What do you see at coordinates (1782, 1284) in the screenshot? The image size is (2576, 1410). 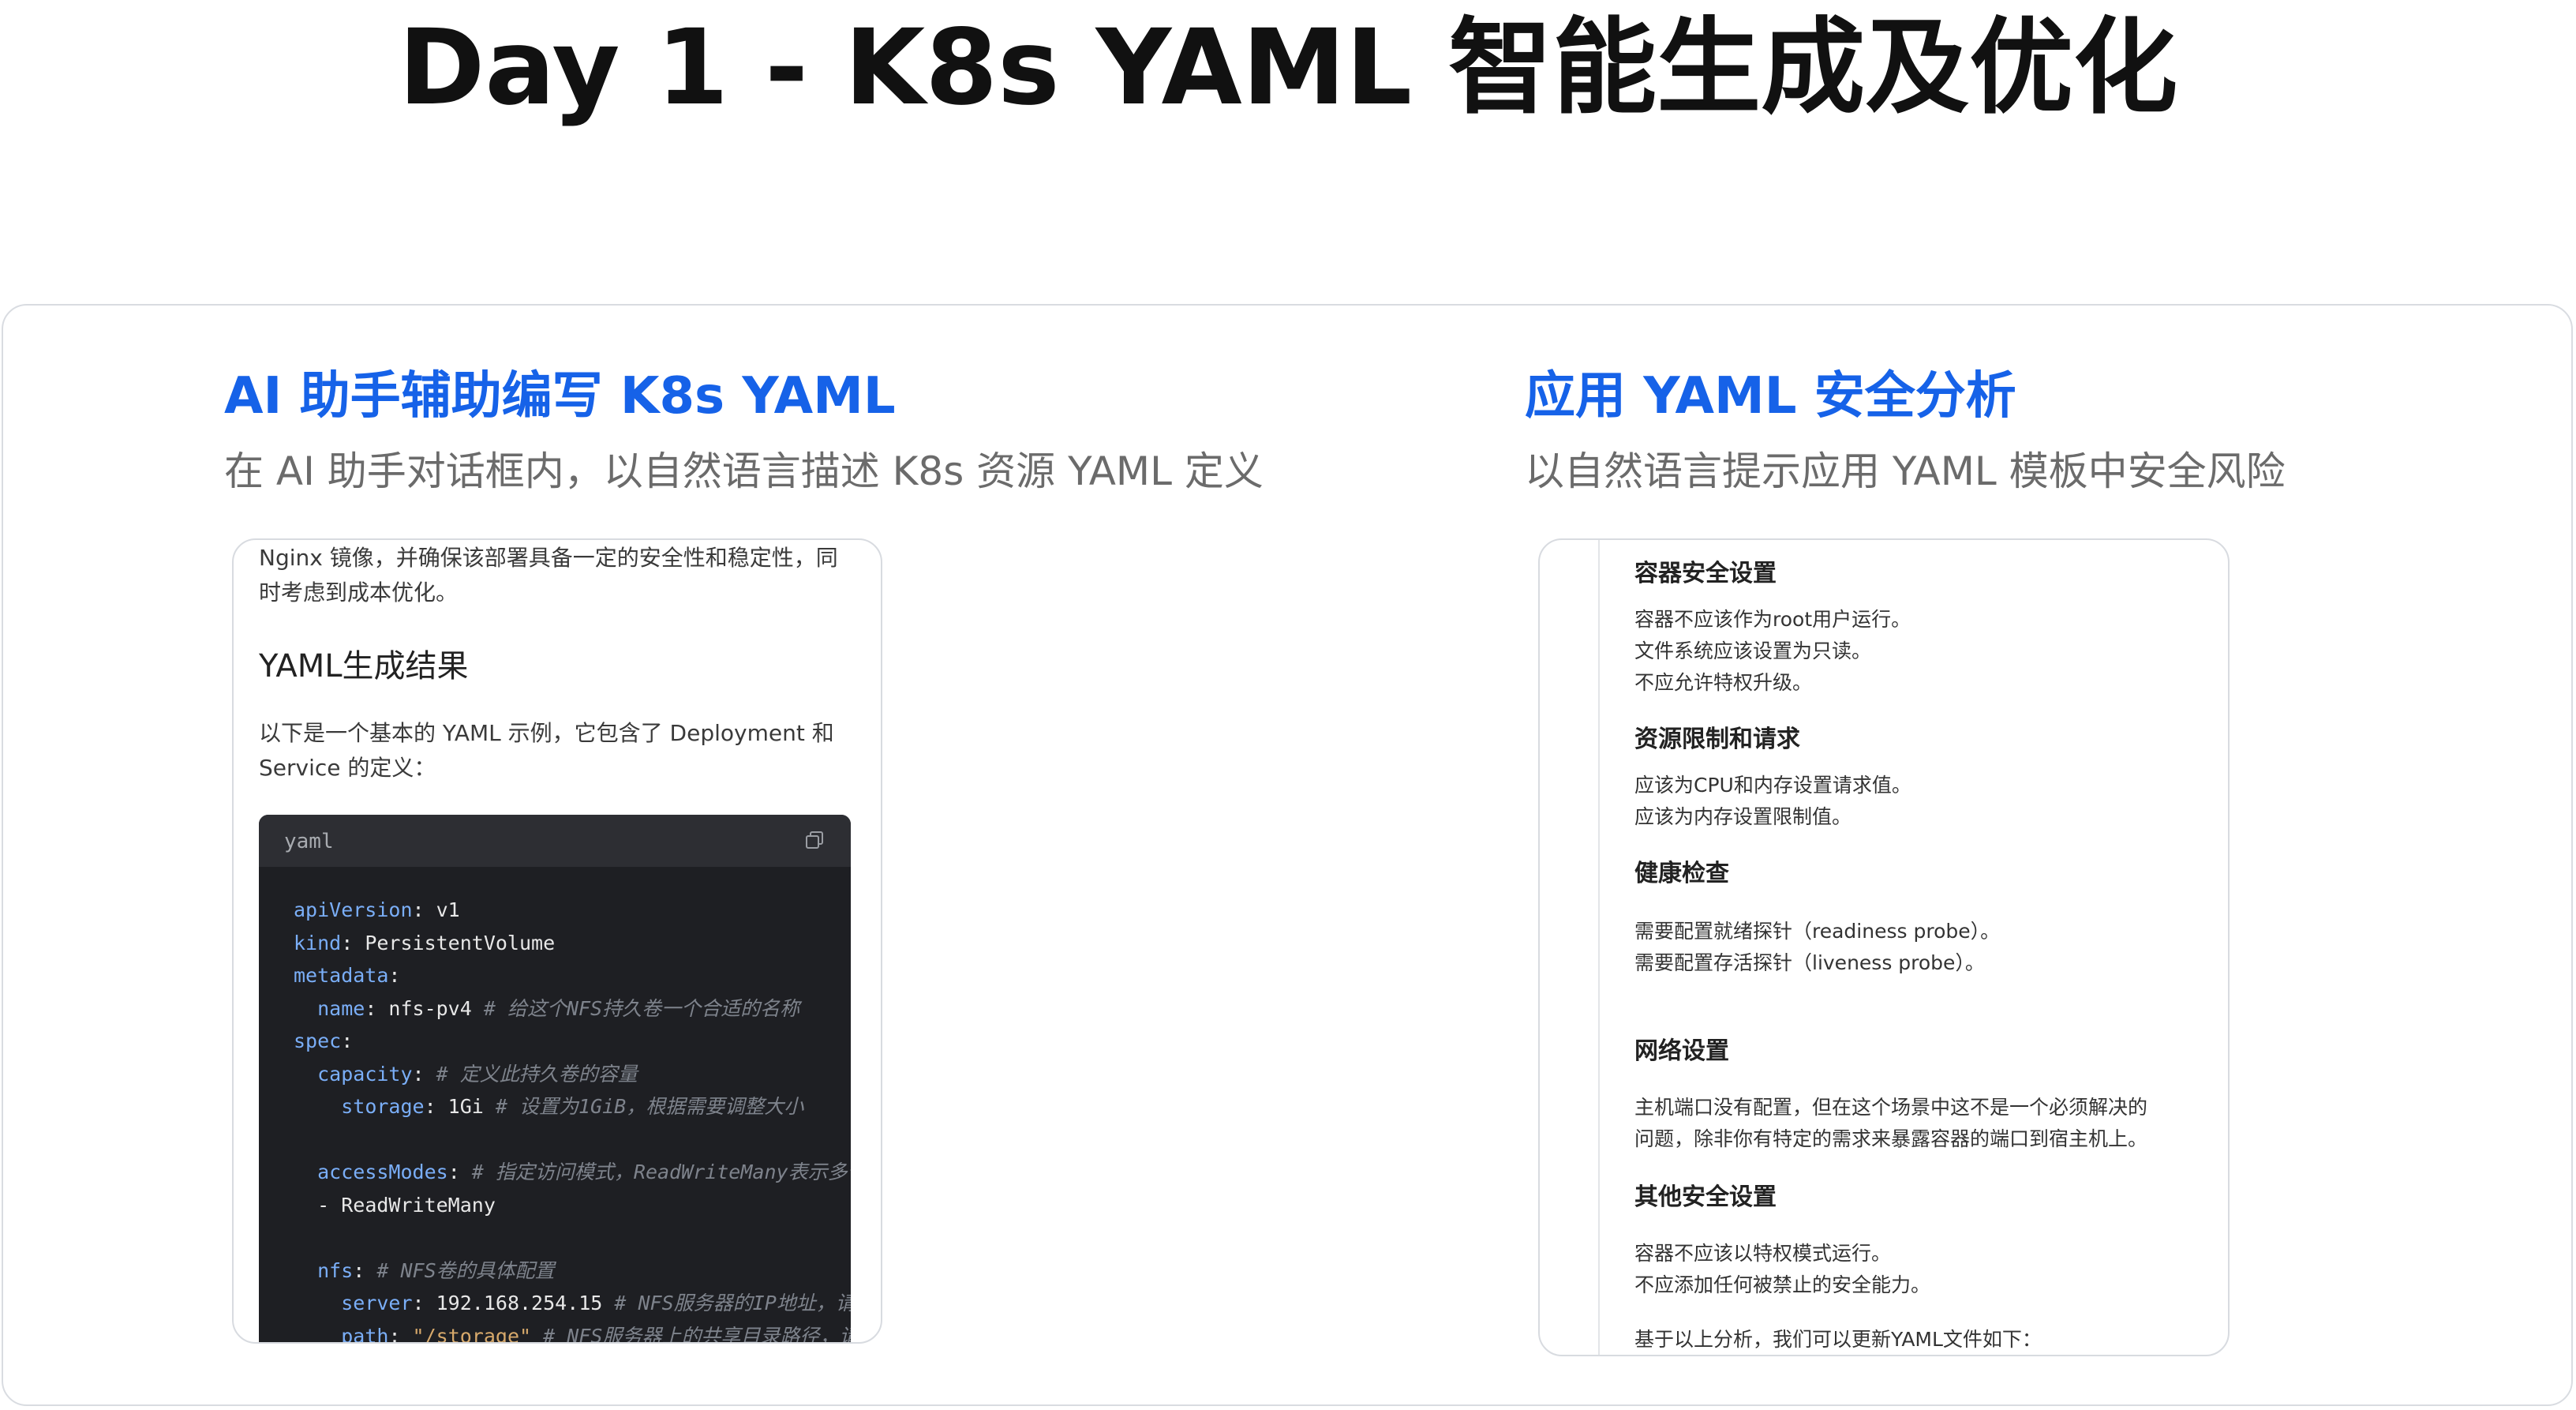 I see `section-line: 不应添加任何被禁止的安全能力。` at bounding box center [1782, 1284].